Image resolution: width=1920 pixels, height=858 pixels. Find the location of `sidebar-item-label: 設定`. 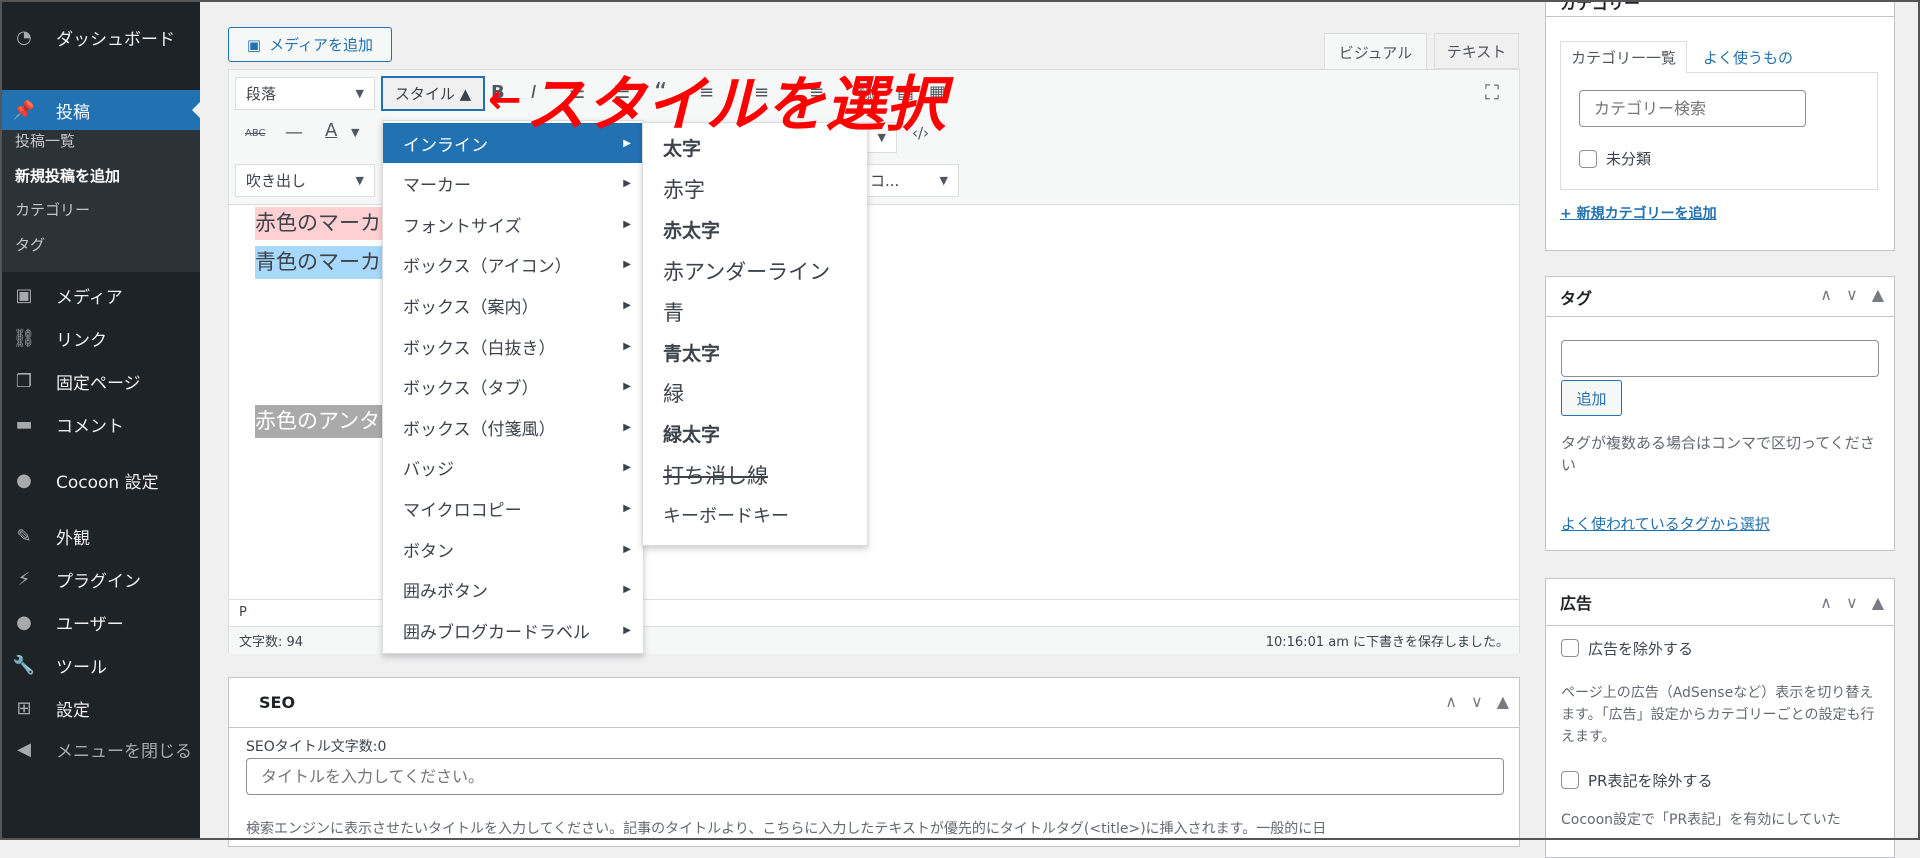

sidebar-item-label: 設定 is located at coordinates (73, 710).